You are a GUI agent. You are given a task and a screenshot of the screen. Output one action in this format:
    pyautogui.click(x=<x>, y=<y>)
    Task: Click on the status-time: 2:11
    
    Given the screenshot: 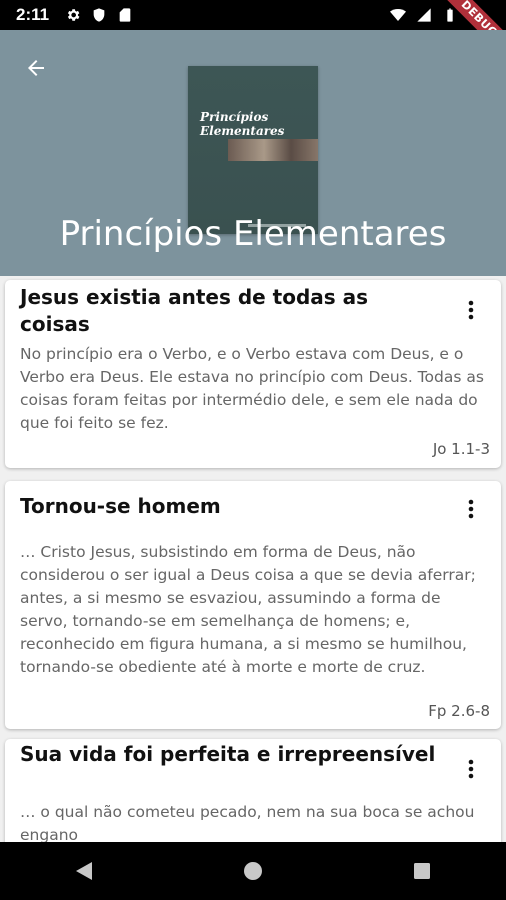 What is the action you would take?
    pyautogui.click(x=33, y=14)
    